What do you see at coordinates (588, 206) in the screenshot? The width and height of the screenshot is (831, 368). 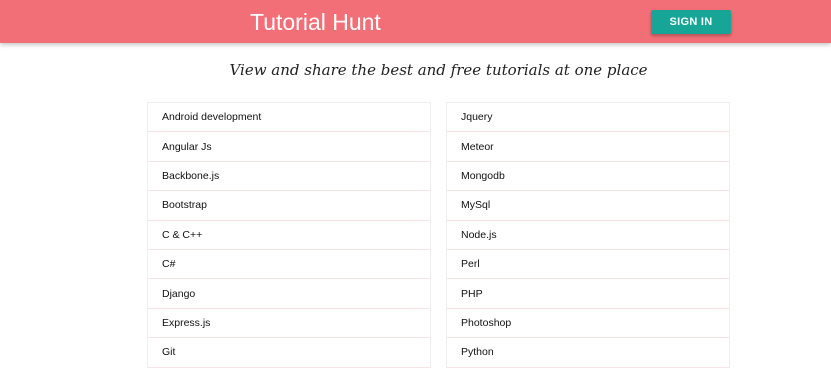 I see `list-item-mysql: MySql` at bounding box center [588, 206].